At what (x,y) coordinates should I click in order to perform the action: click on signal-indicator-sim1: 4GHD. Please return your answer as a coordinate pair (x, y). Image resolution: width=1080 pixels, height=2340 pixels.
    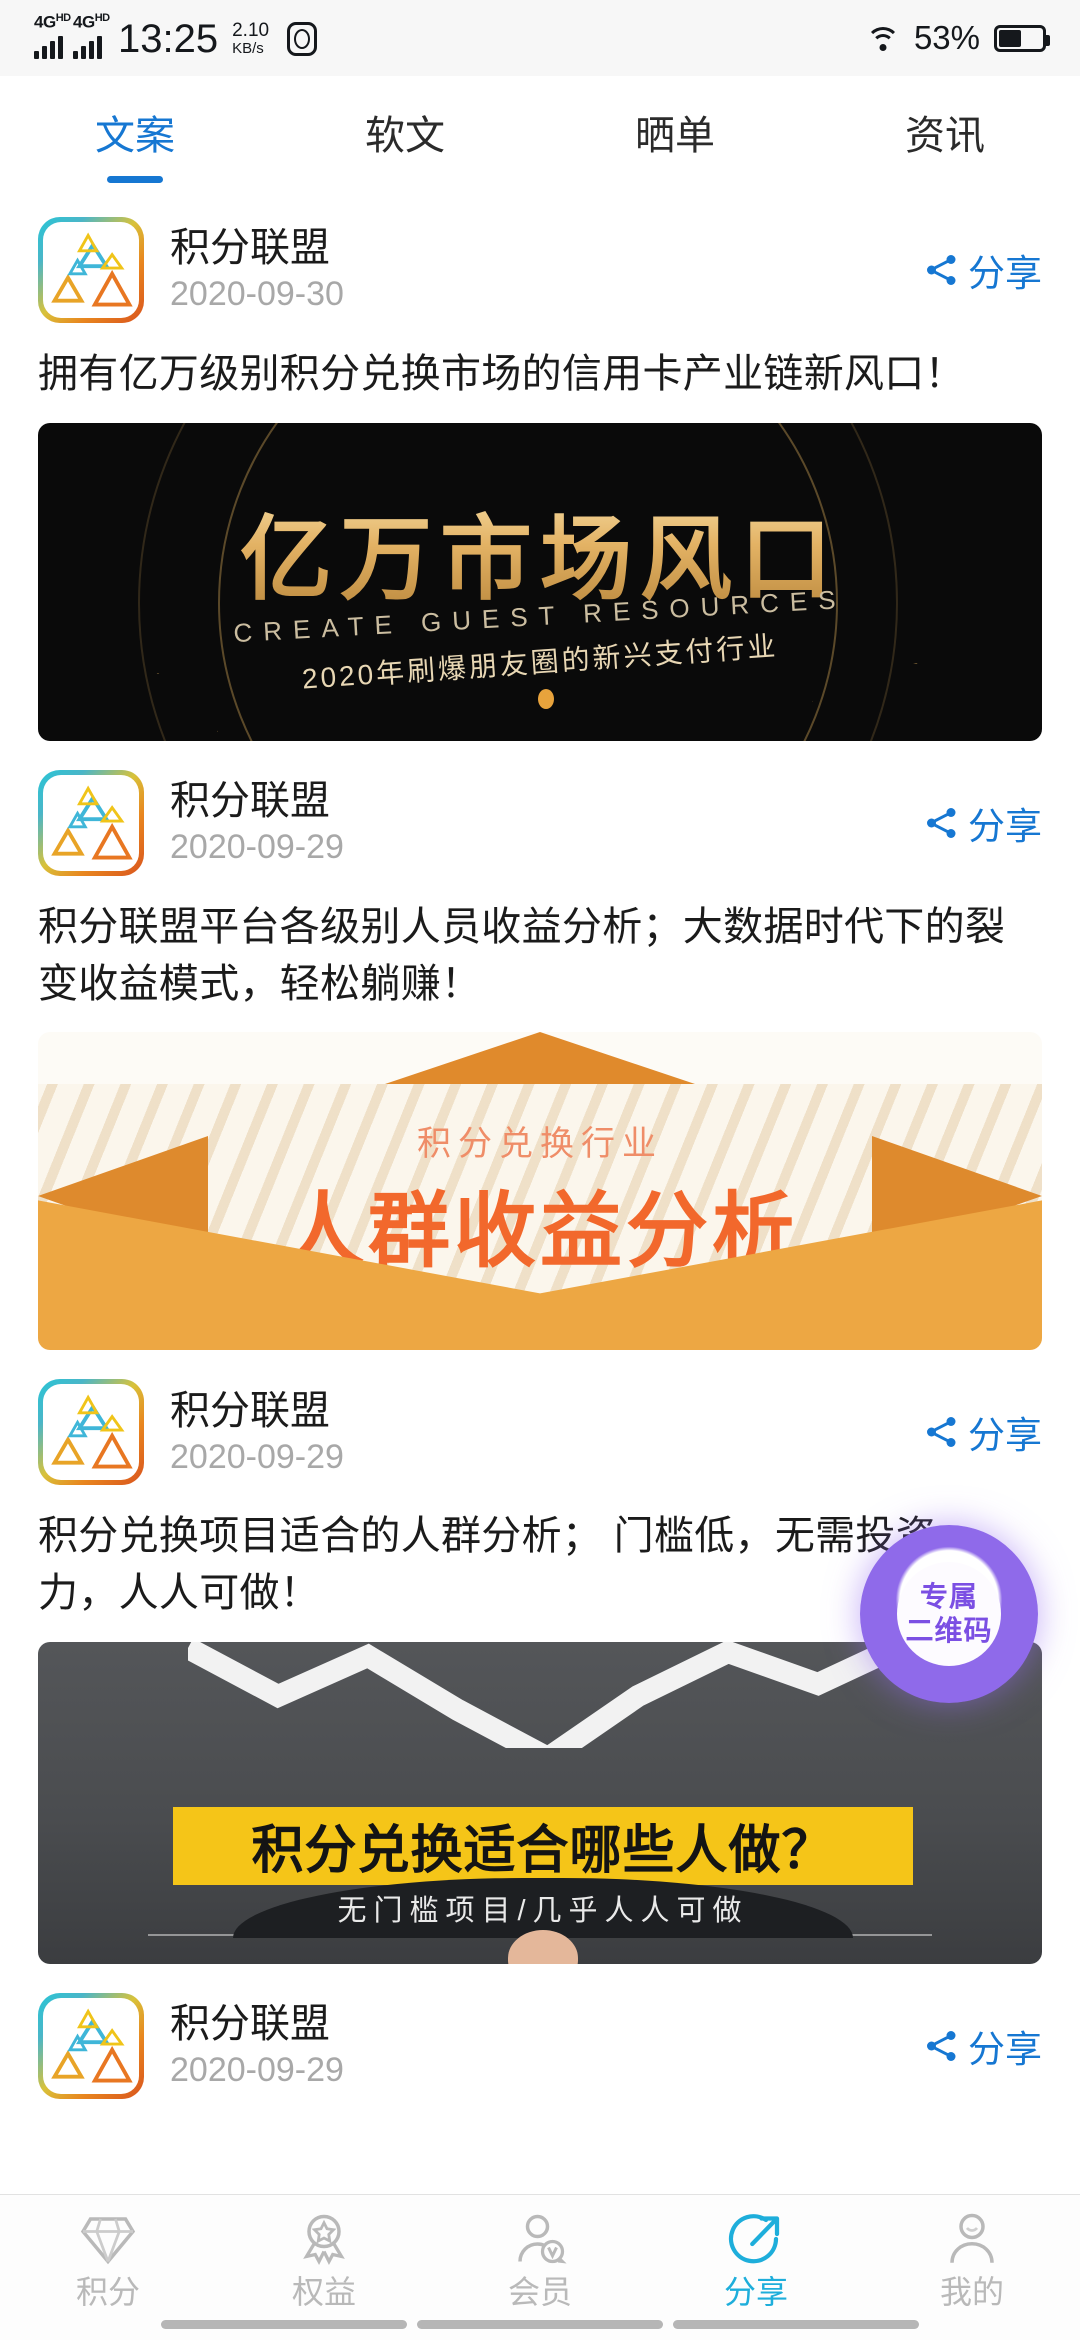
    Looking at the image, I should click on (52, 36).